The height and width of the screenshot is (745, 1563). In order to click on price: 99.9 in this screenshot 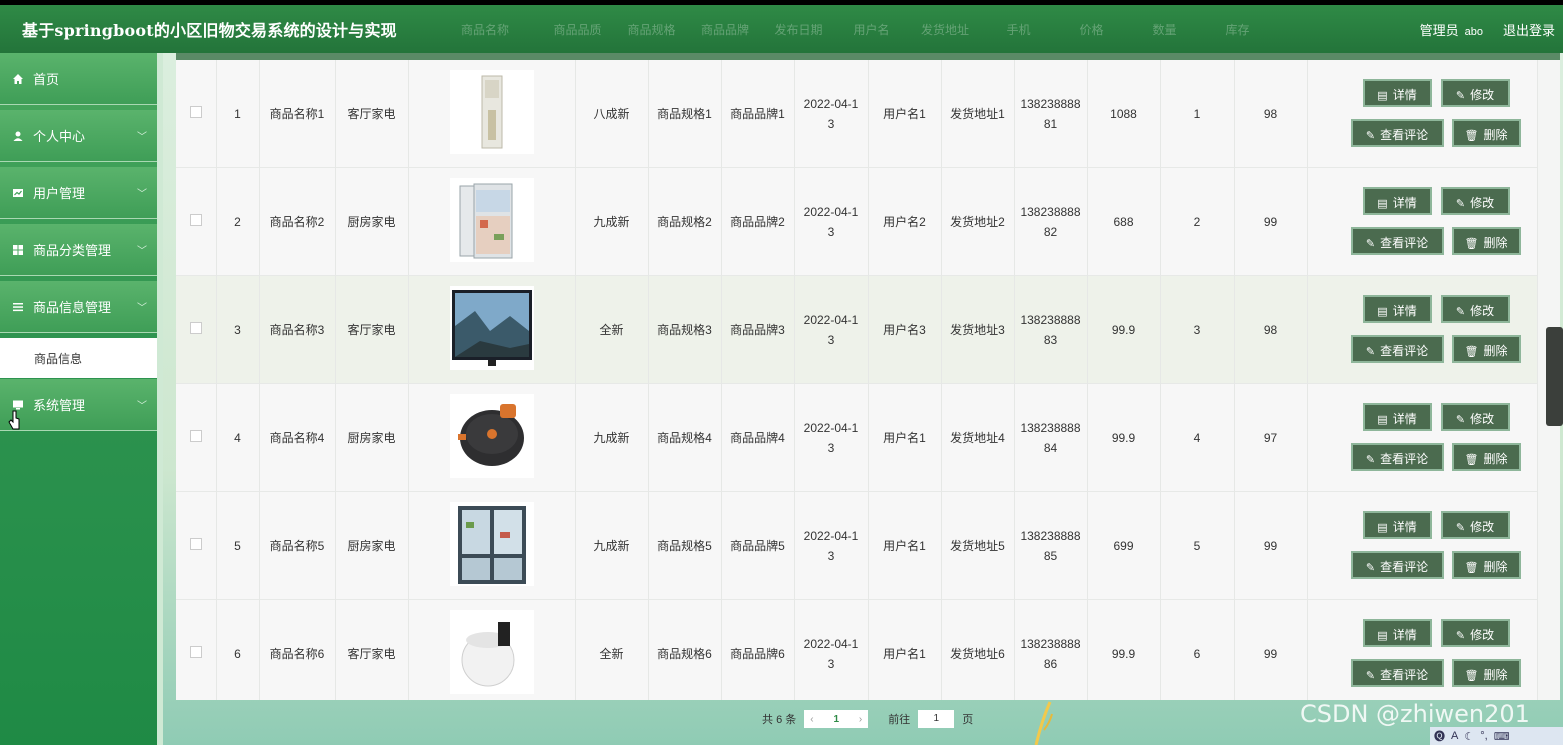, I will do `click(1124, 437)`.